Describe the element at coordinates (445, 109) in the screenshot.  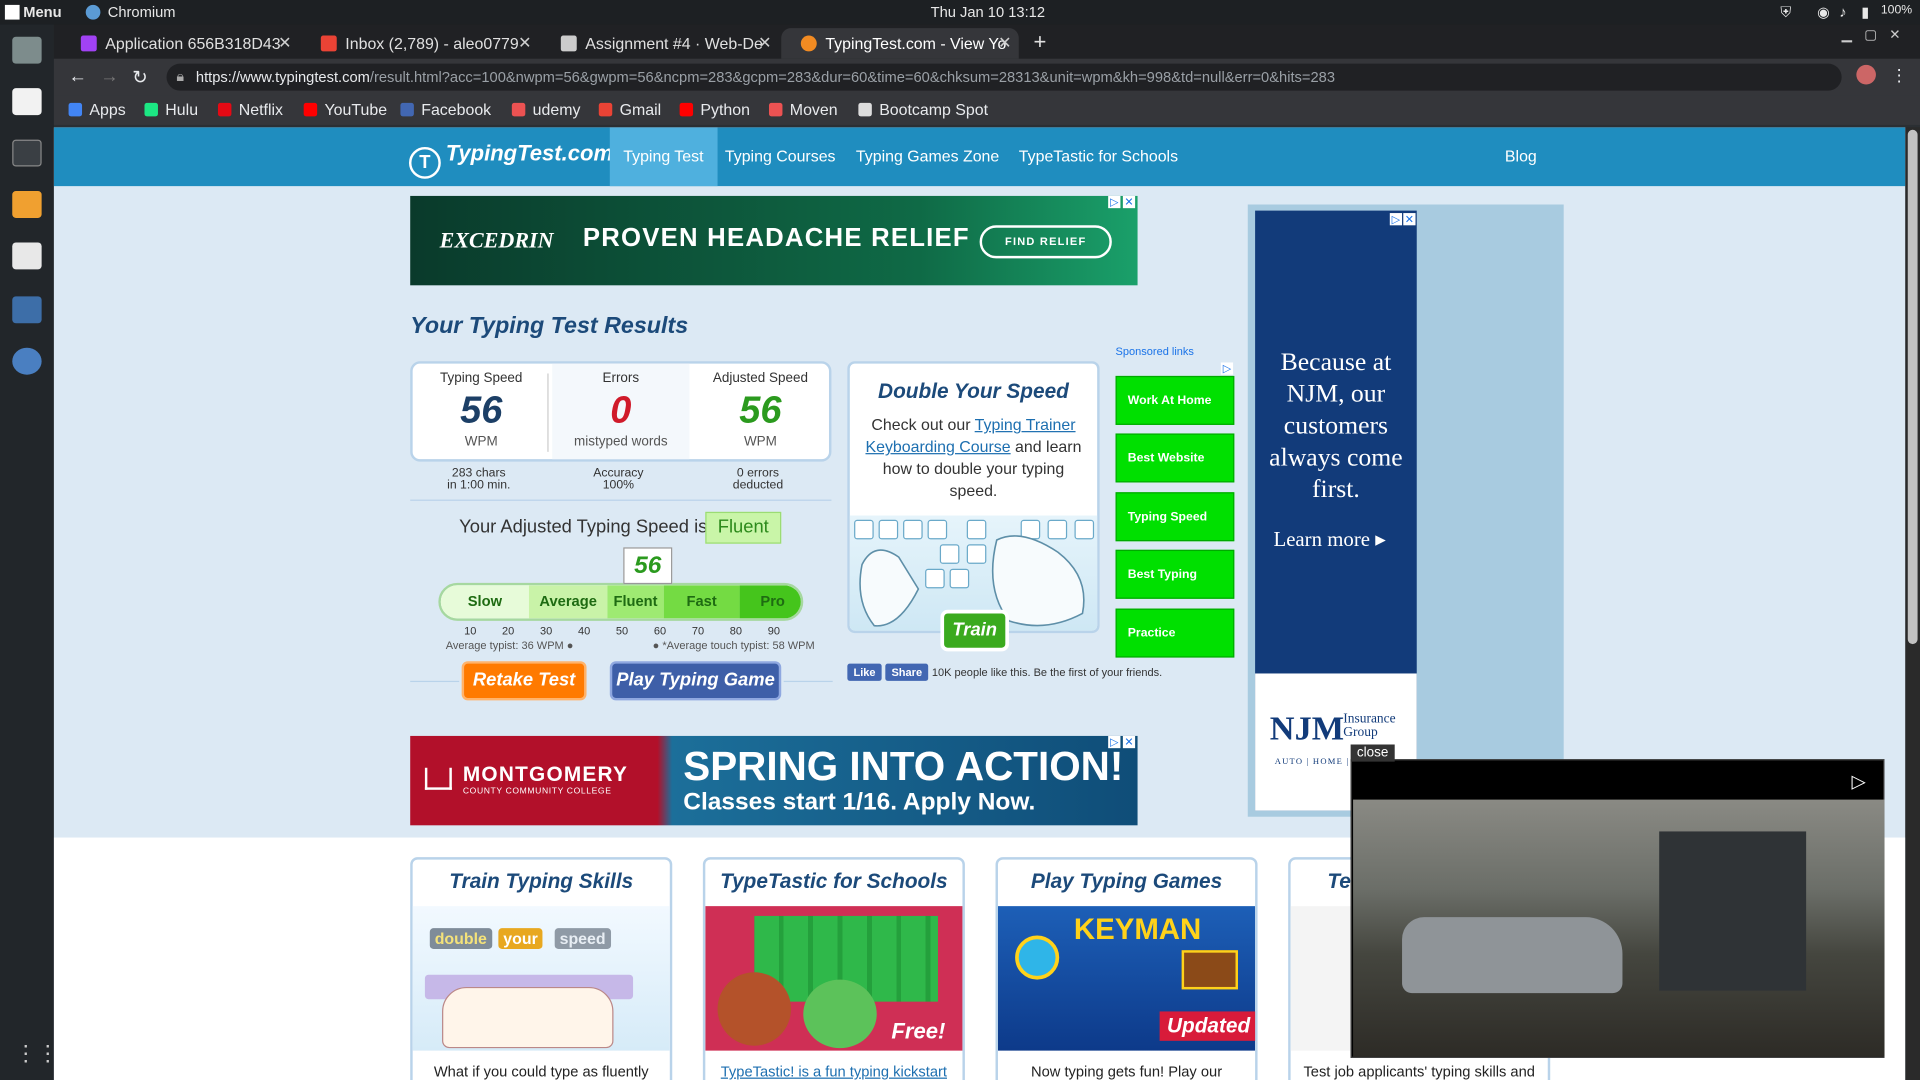
I see `bookmark-facebook: Facebook` at that location.